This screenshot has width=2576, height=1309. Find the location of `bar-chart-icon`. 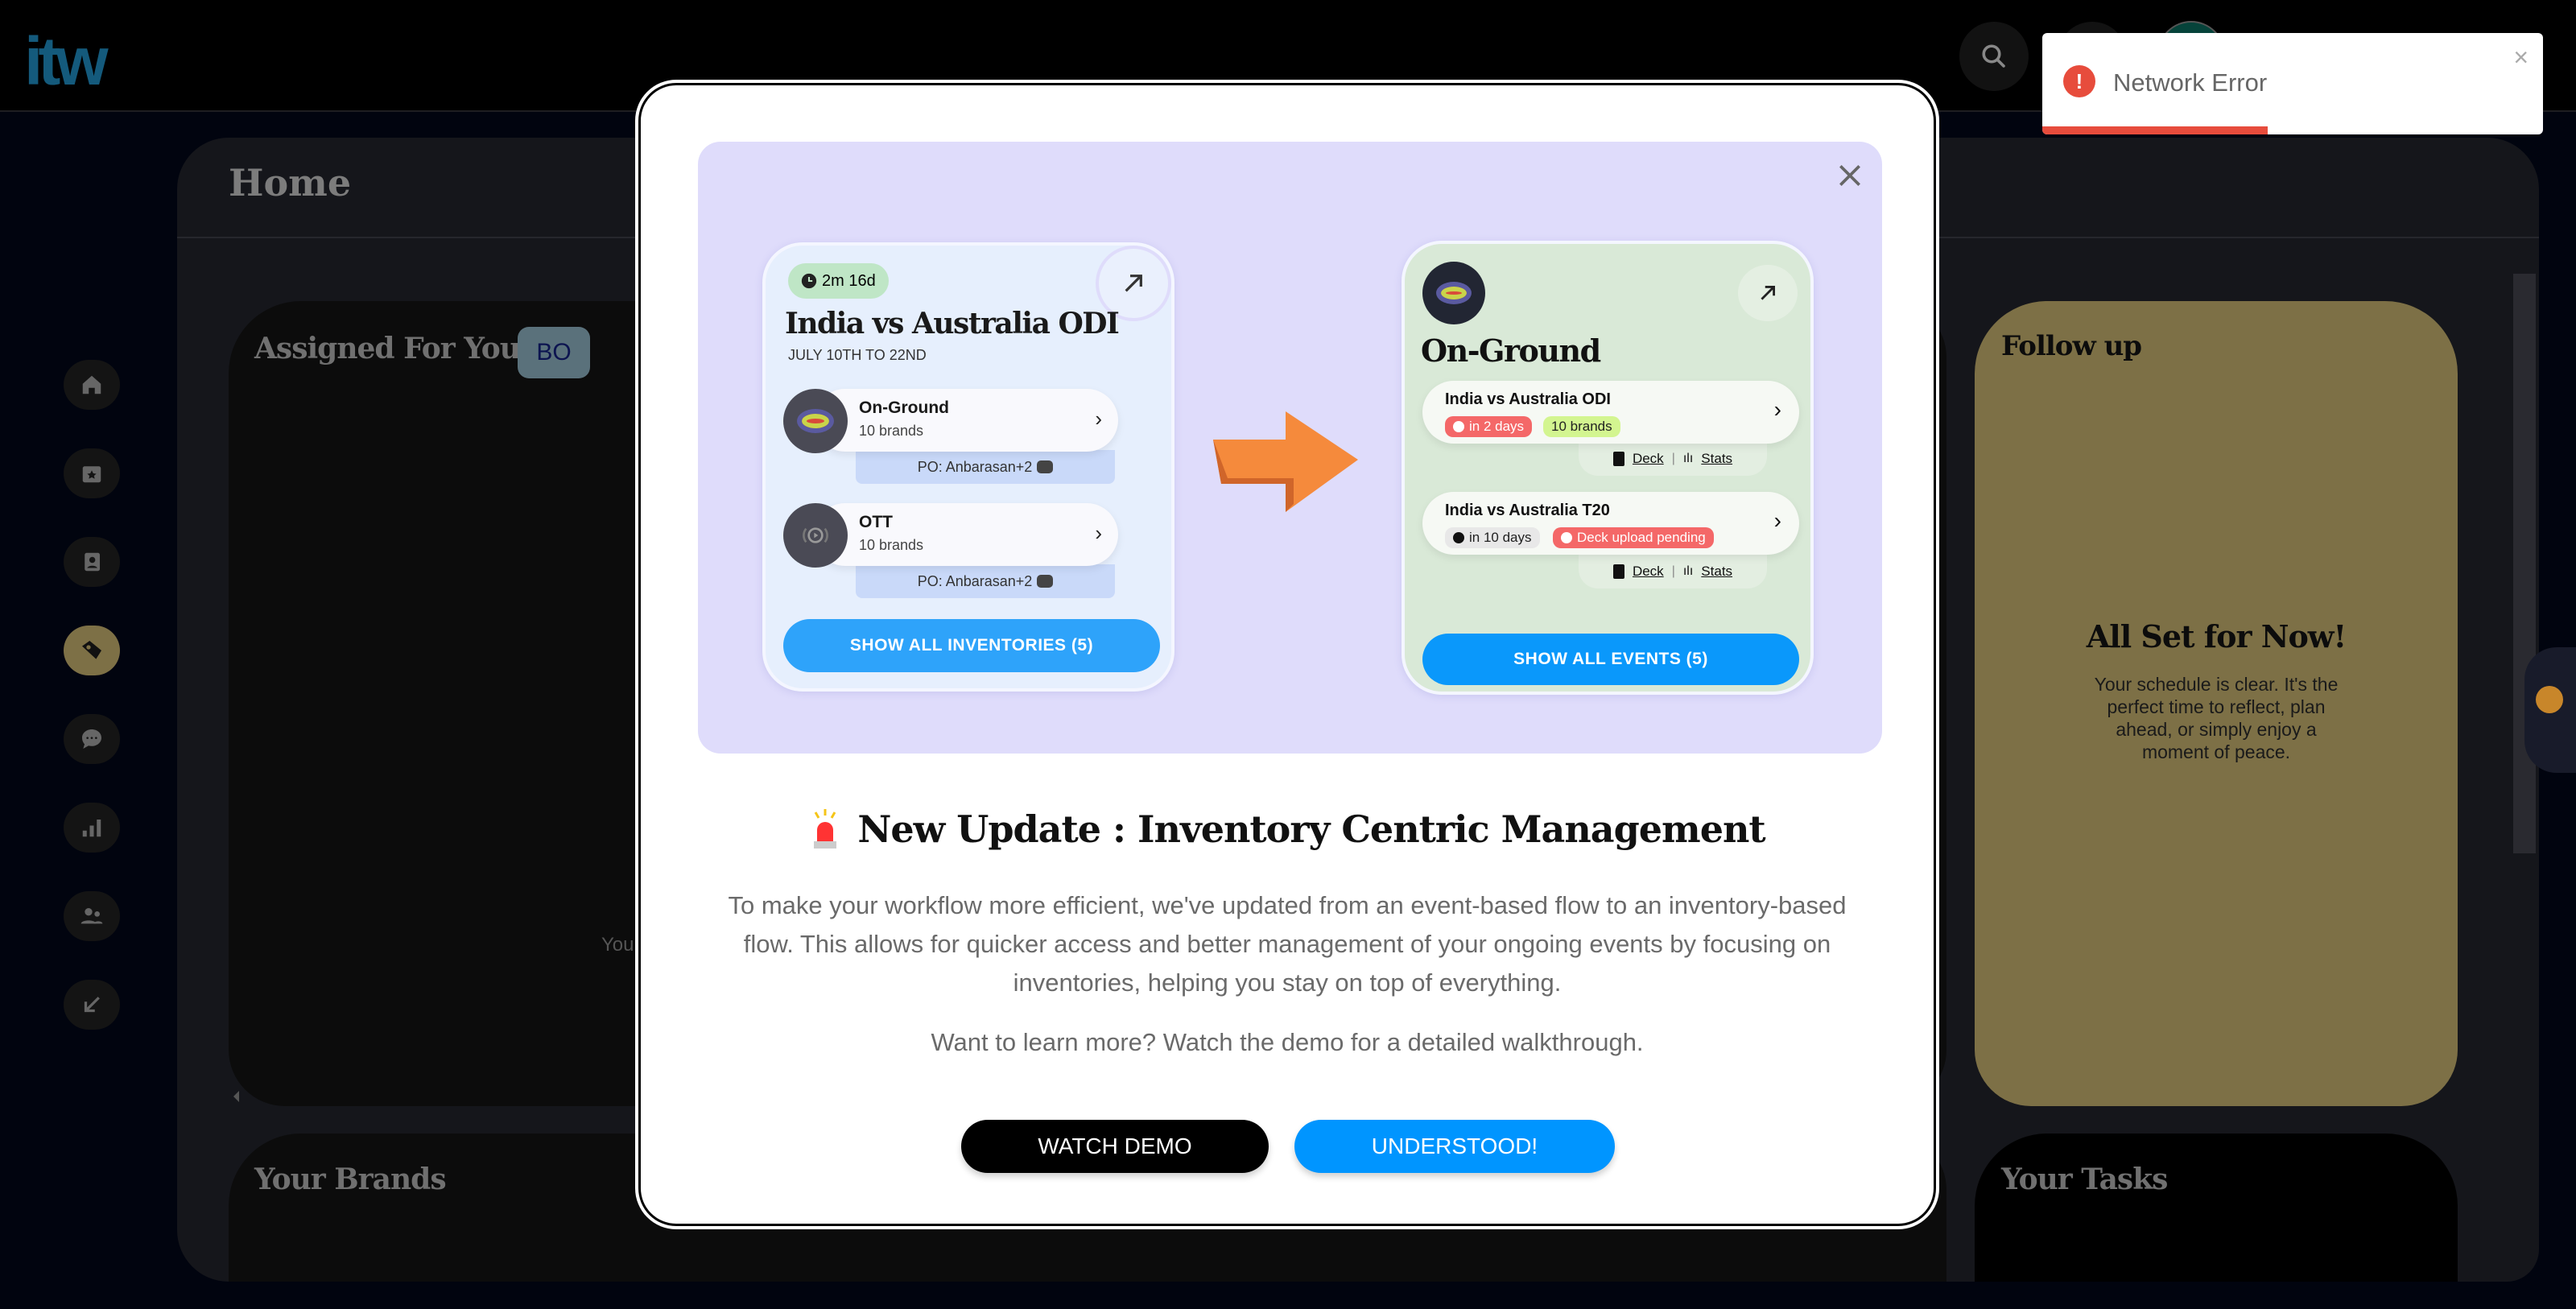

bar-chart-icon is located at coordinates (91, 828).